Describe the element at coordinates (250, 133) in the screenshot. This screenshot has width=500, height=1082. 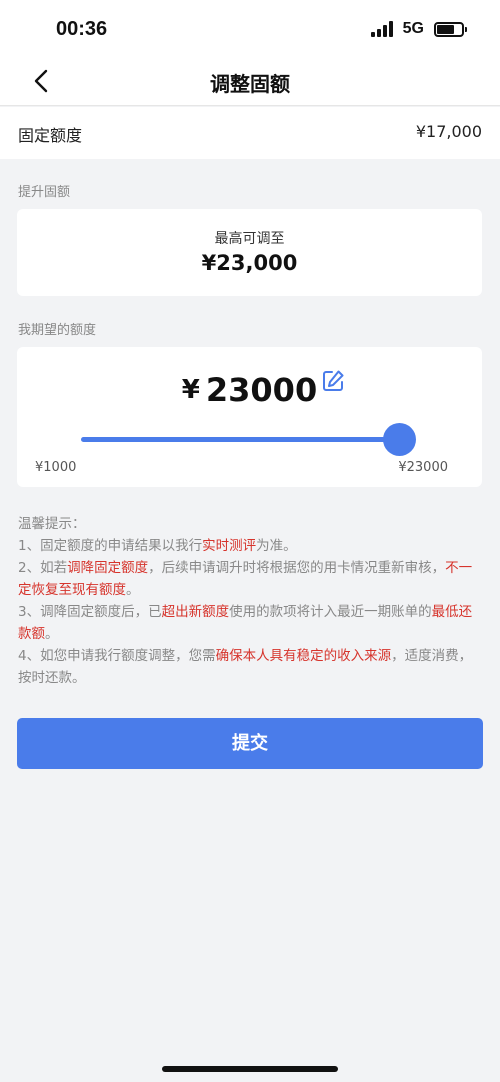
I see `fixed-limit-row: 固定额度 ¥17,000` at that location.